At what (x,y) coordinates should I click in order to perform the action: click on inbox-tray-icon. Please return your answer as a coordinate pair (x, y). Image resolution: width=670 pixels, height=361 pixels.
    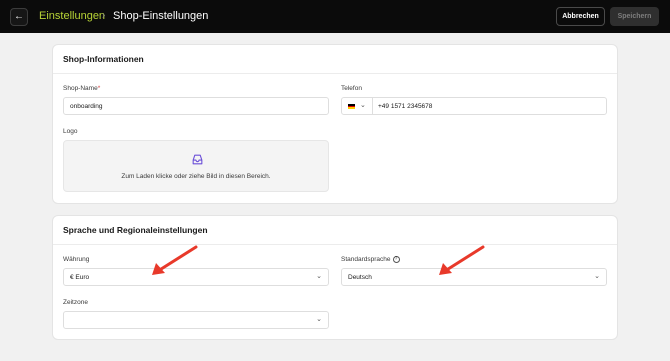
    Looking at the image, I should click on (197, 159).